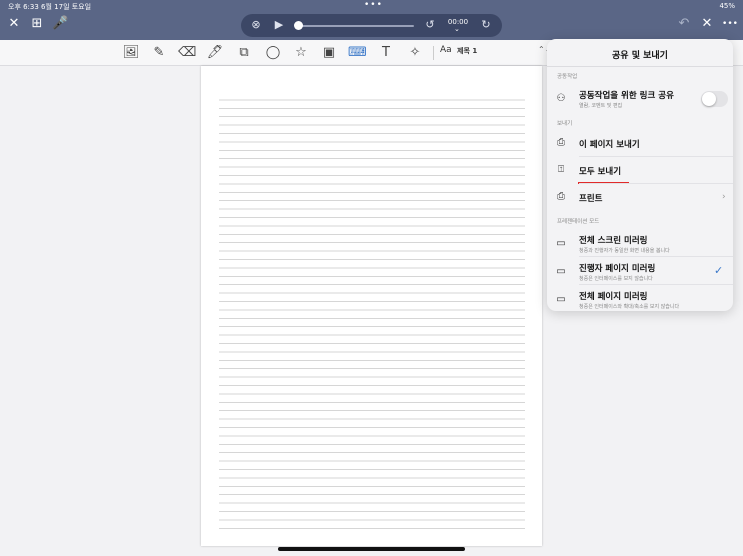  I want to click on text-box-icon: T, so click(386, 53).